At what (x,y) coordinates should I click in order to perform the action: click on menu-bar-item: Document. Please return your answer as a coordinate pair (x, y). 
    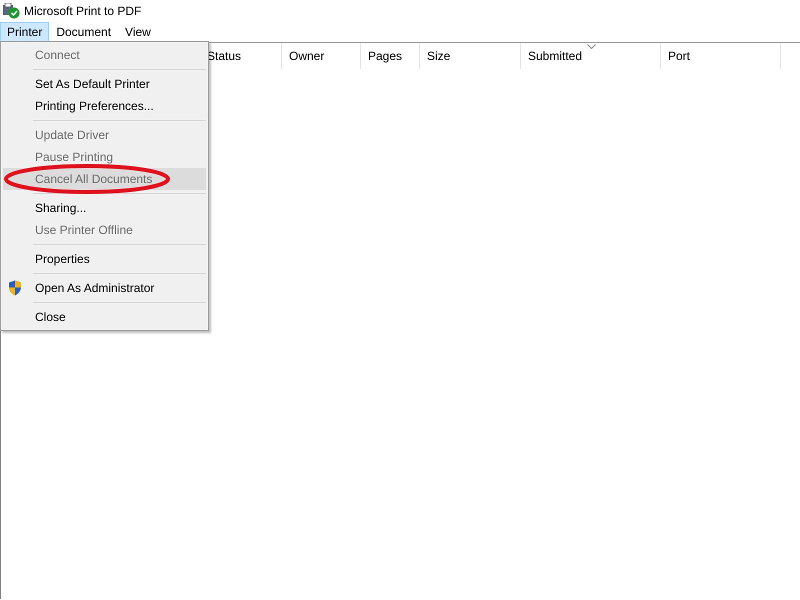
    Looking at the image, I should click on (83, 32).